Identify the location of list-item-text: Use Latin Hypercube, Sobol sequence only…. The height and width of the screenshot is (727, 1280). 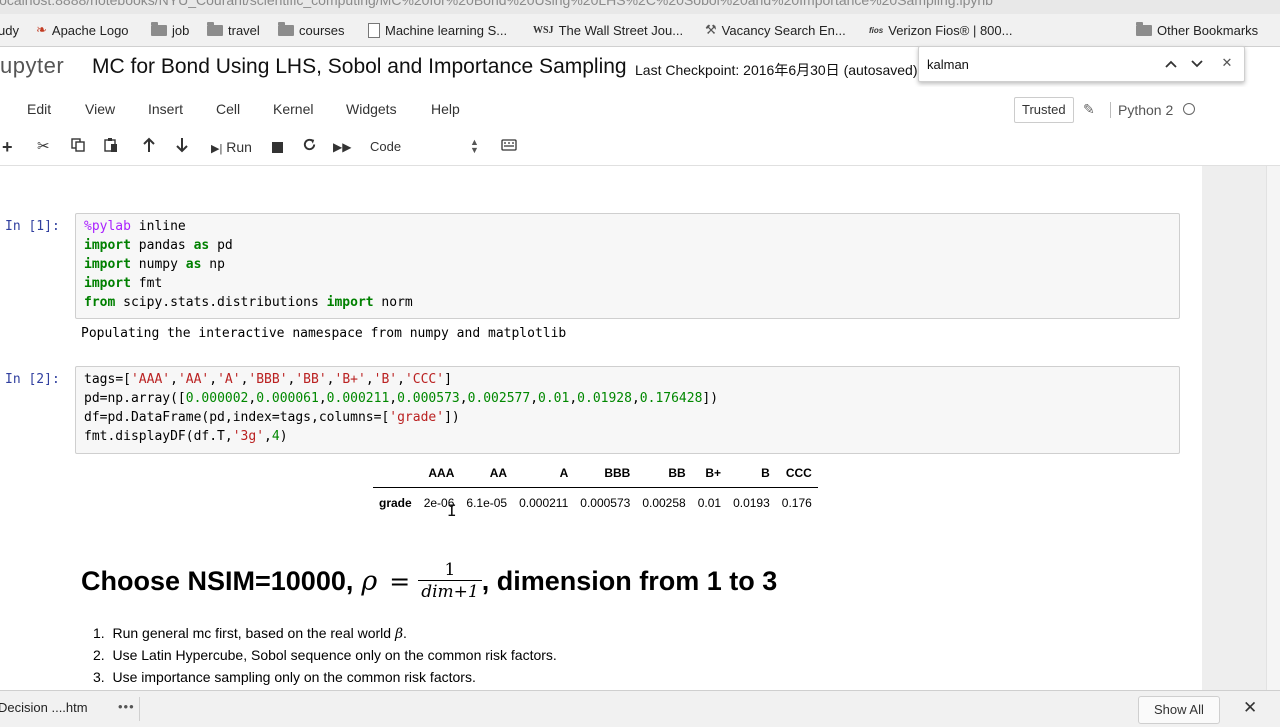
(334, 655).